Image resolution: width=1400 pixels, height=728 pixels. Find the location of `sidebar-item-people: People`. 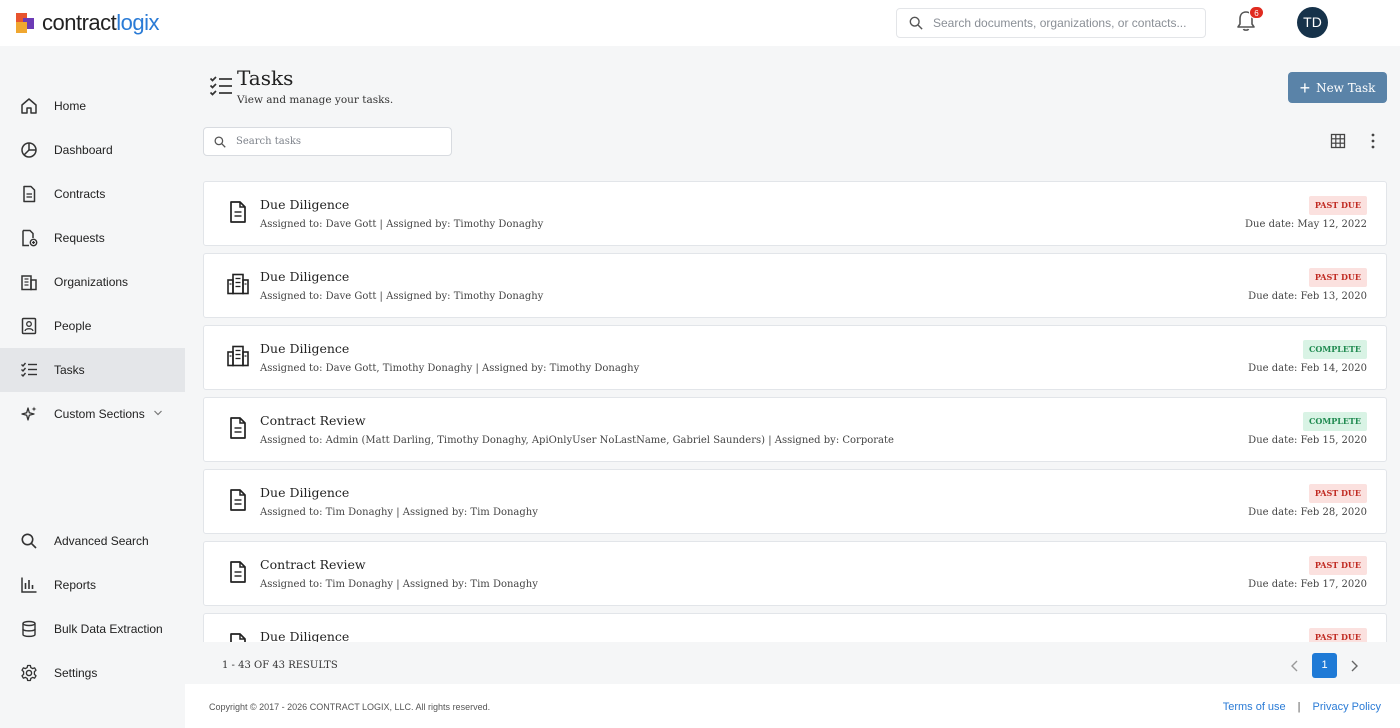

sidebar-item-people: People is located at coordinates (92, 326).